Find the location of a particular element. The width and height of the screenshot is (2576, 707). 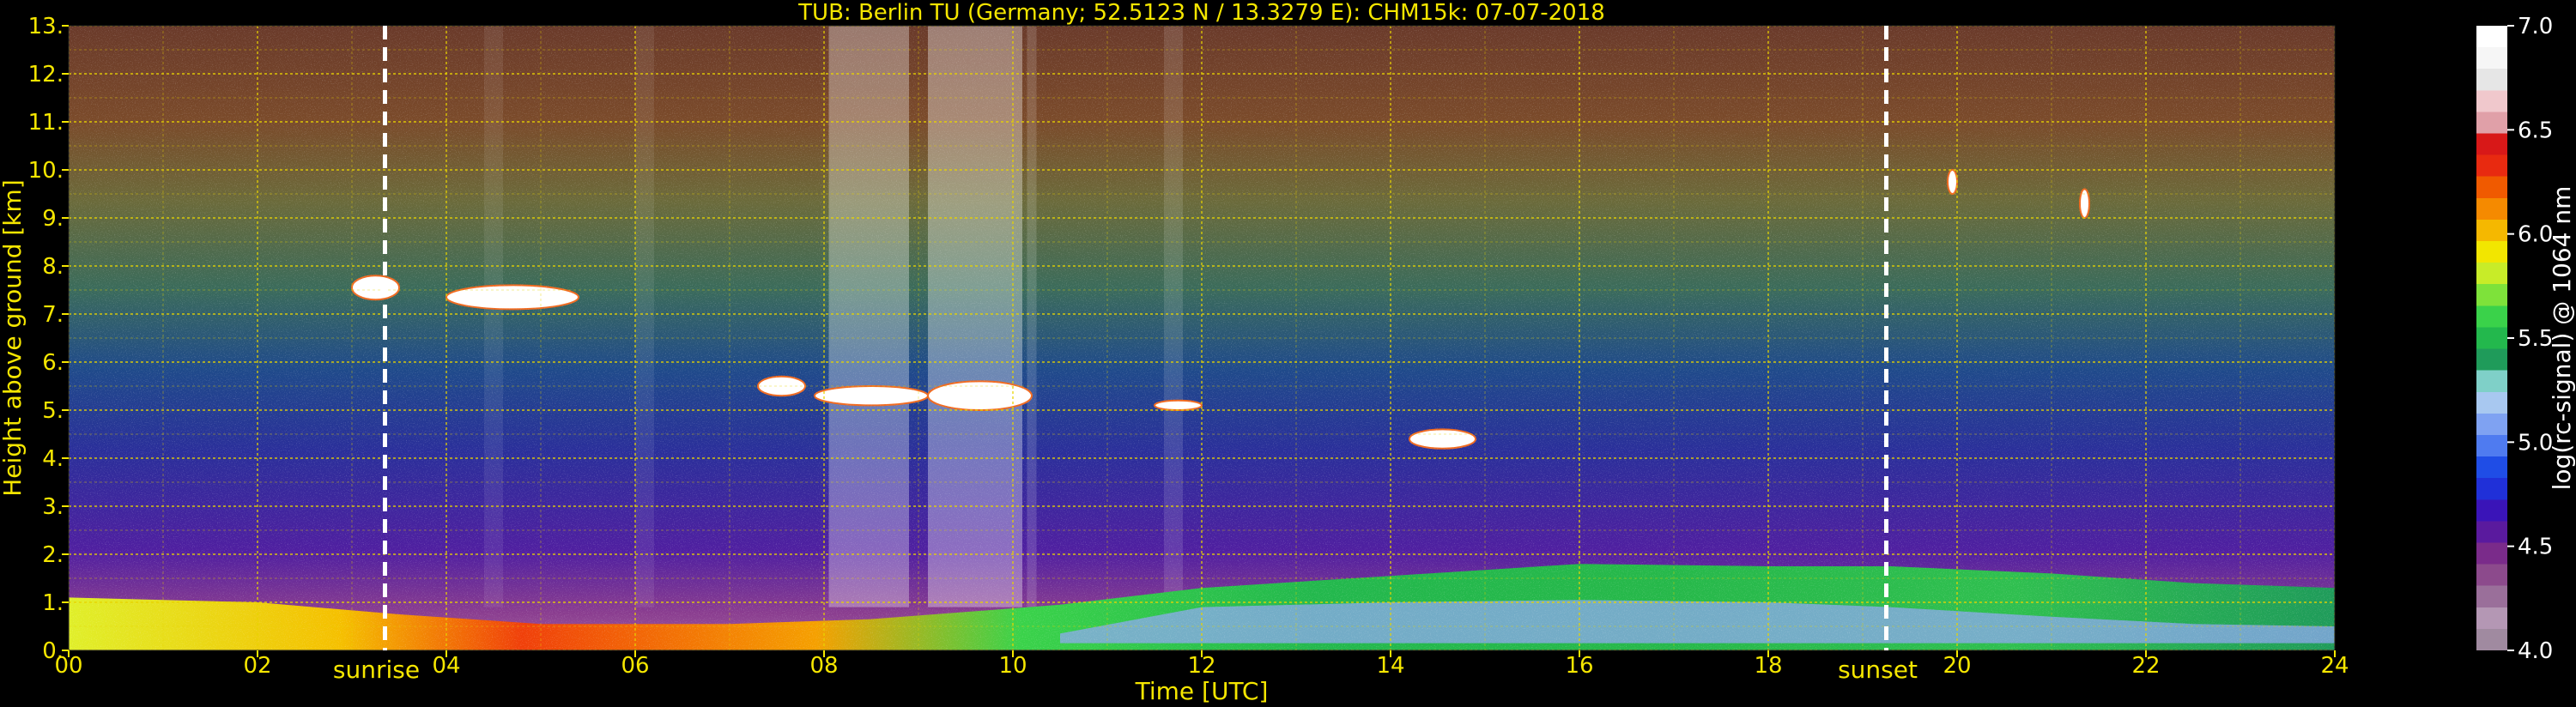

y-axis-label: Height above ground [km] is located at coordinates (13, 338).